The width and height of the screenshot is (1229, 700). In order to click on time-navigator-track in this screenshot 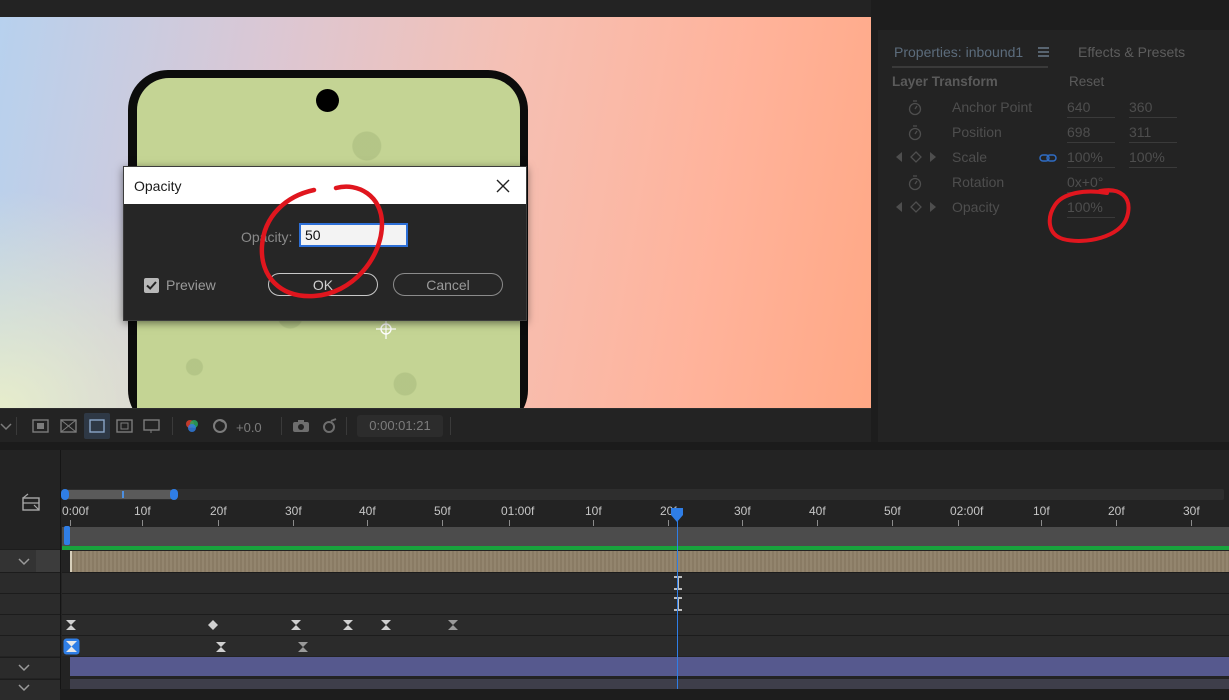, I will do `click(643, 494)`.